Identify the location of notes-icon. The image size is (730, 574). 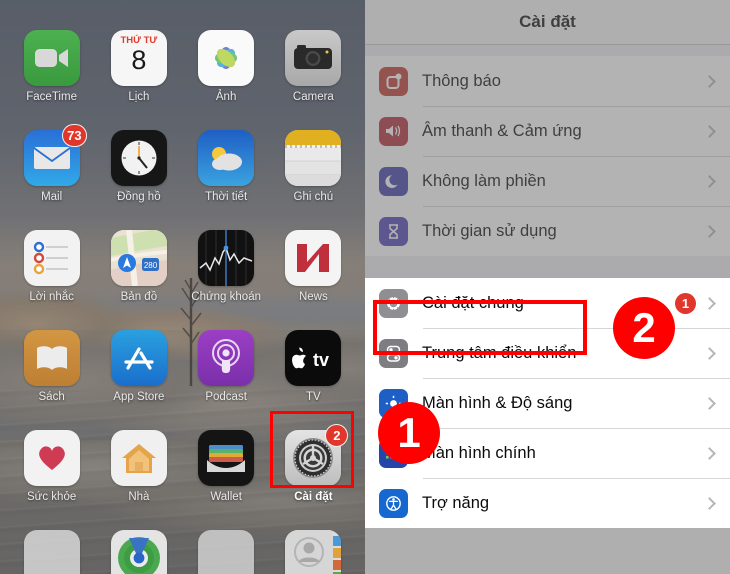
(313, 158).